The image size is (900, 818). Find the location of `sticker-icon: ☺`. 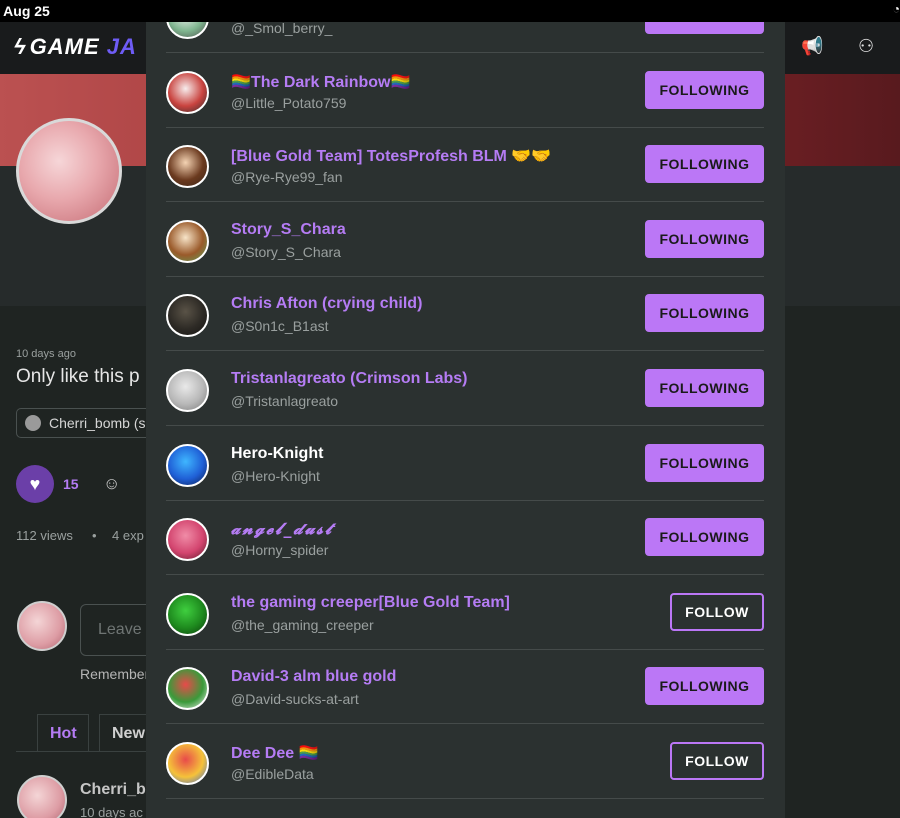

sticker-icon: ☺ is located at coordinates (111, 484).